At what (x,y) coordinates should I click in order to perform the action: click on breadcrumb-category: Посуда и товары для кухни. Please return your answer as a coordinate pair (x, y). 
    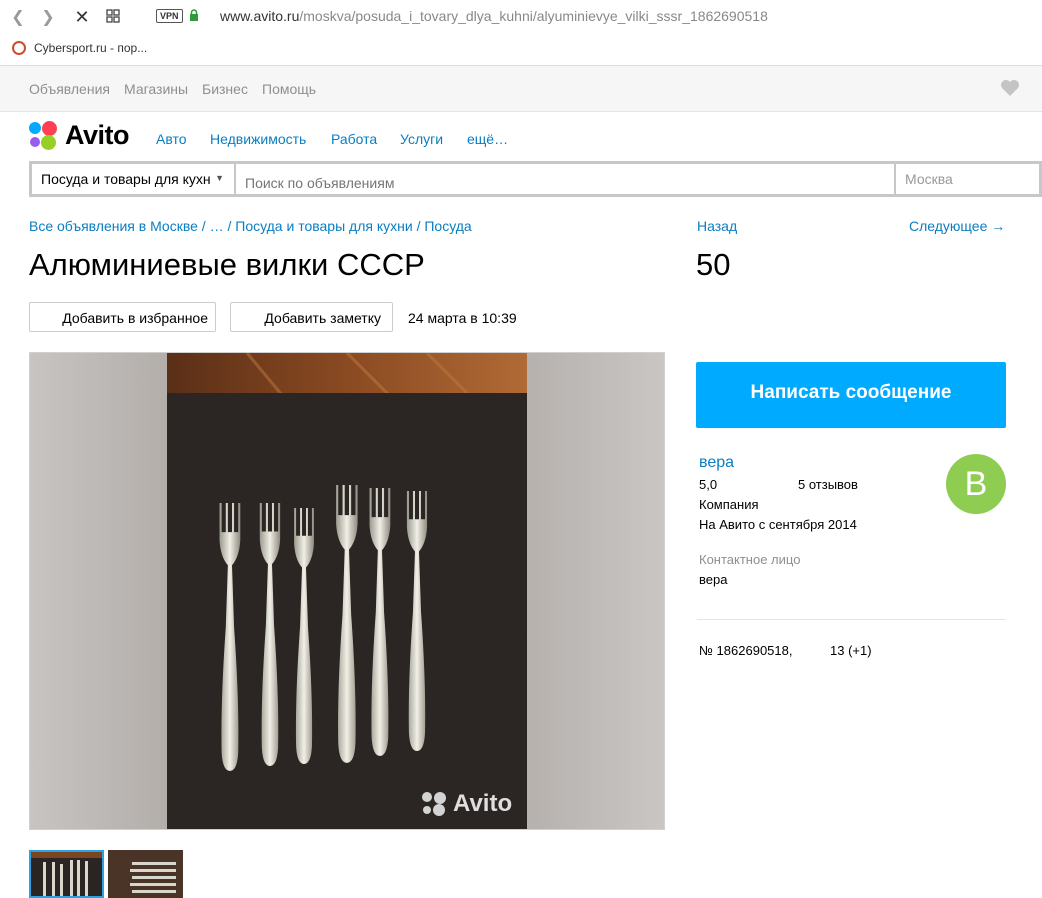
    Looking at the image, I should click on (323, 226).